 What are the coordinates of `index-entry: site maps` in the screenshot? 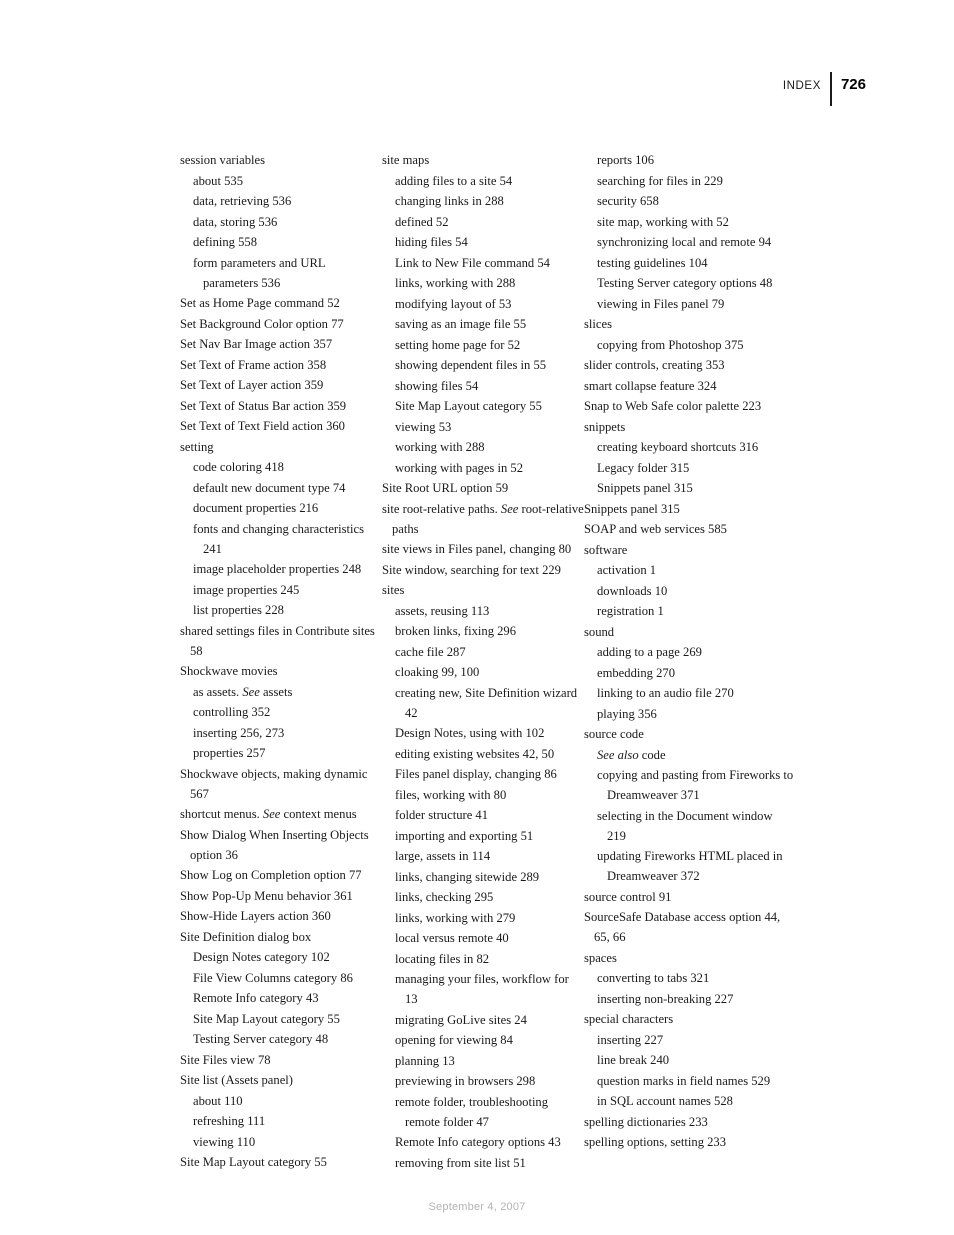 It's located at (406, 160).